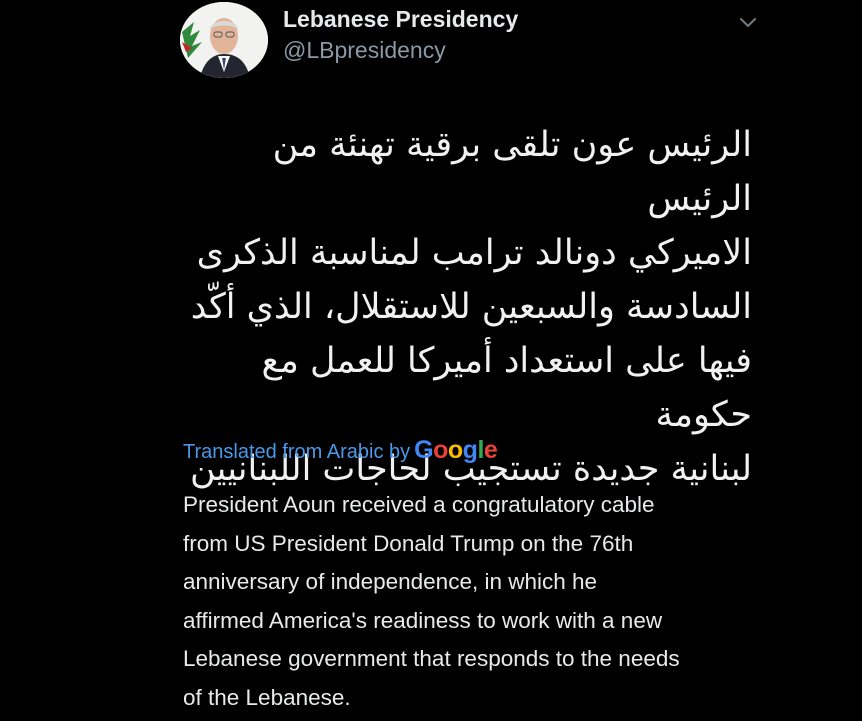 This screenshot has height=721, width=862. What do you see at coordinates (297, 452) in the screenshot?
I see `translation-label: Translated from Arabic by` at bounding box center [297, 452].